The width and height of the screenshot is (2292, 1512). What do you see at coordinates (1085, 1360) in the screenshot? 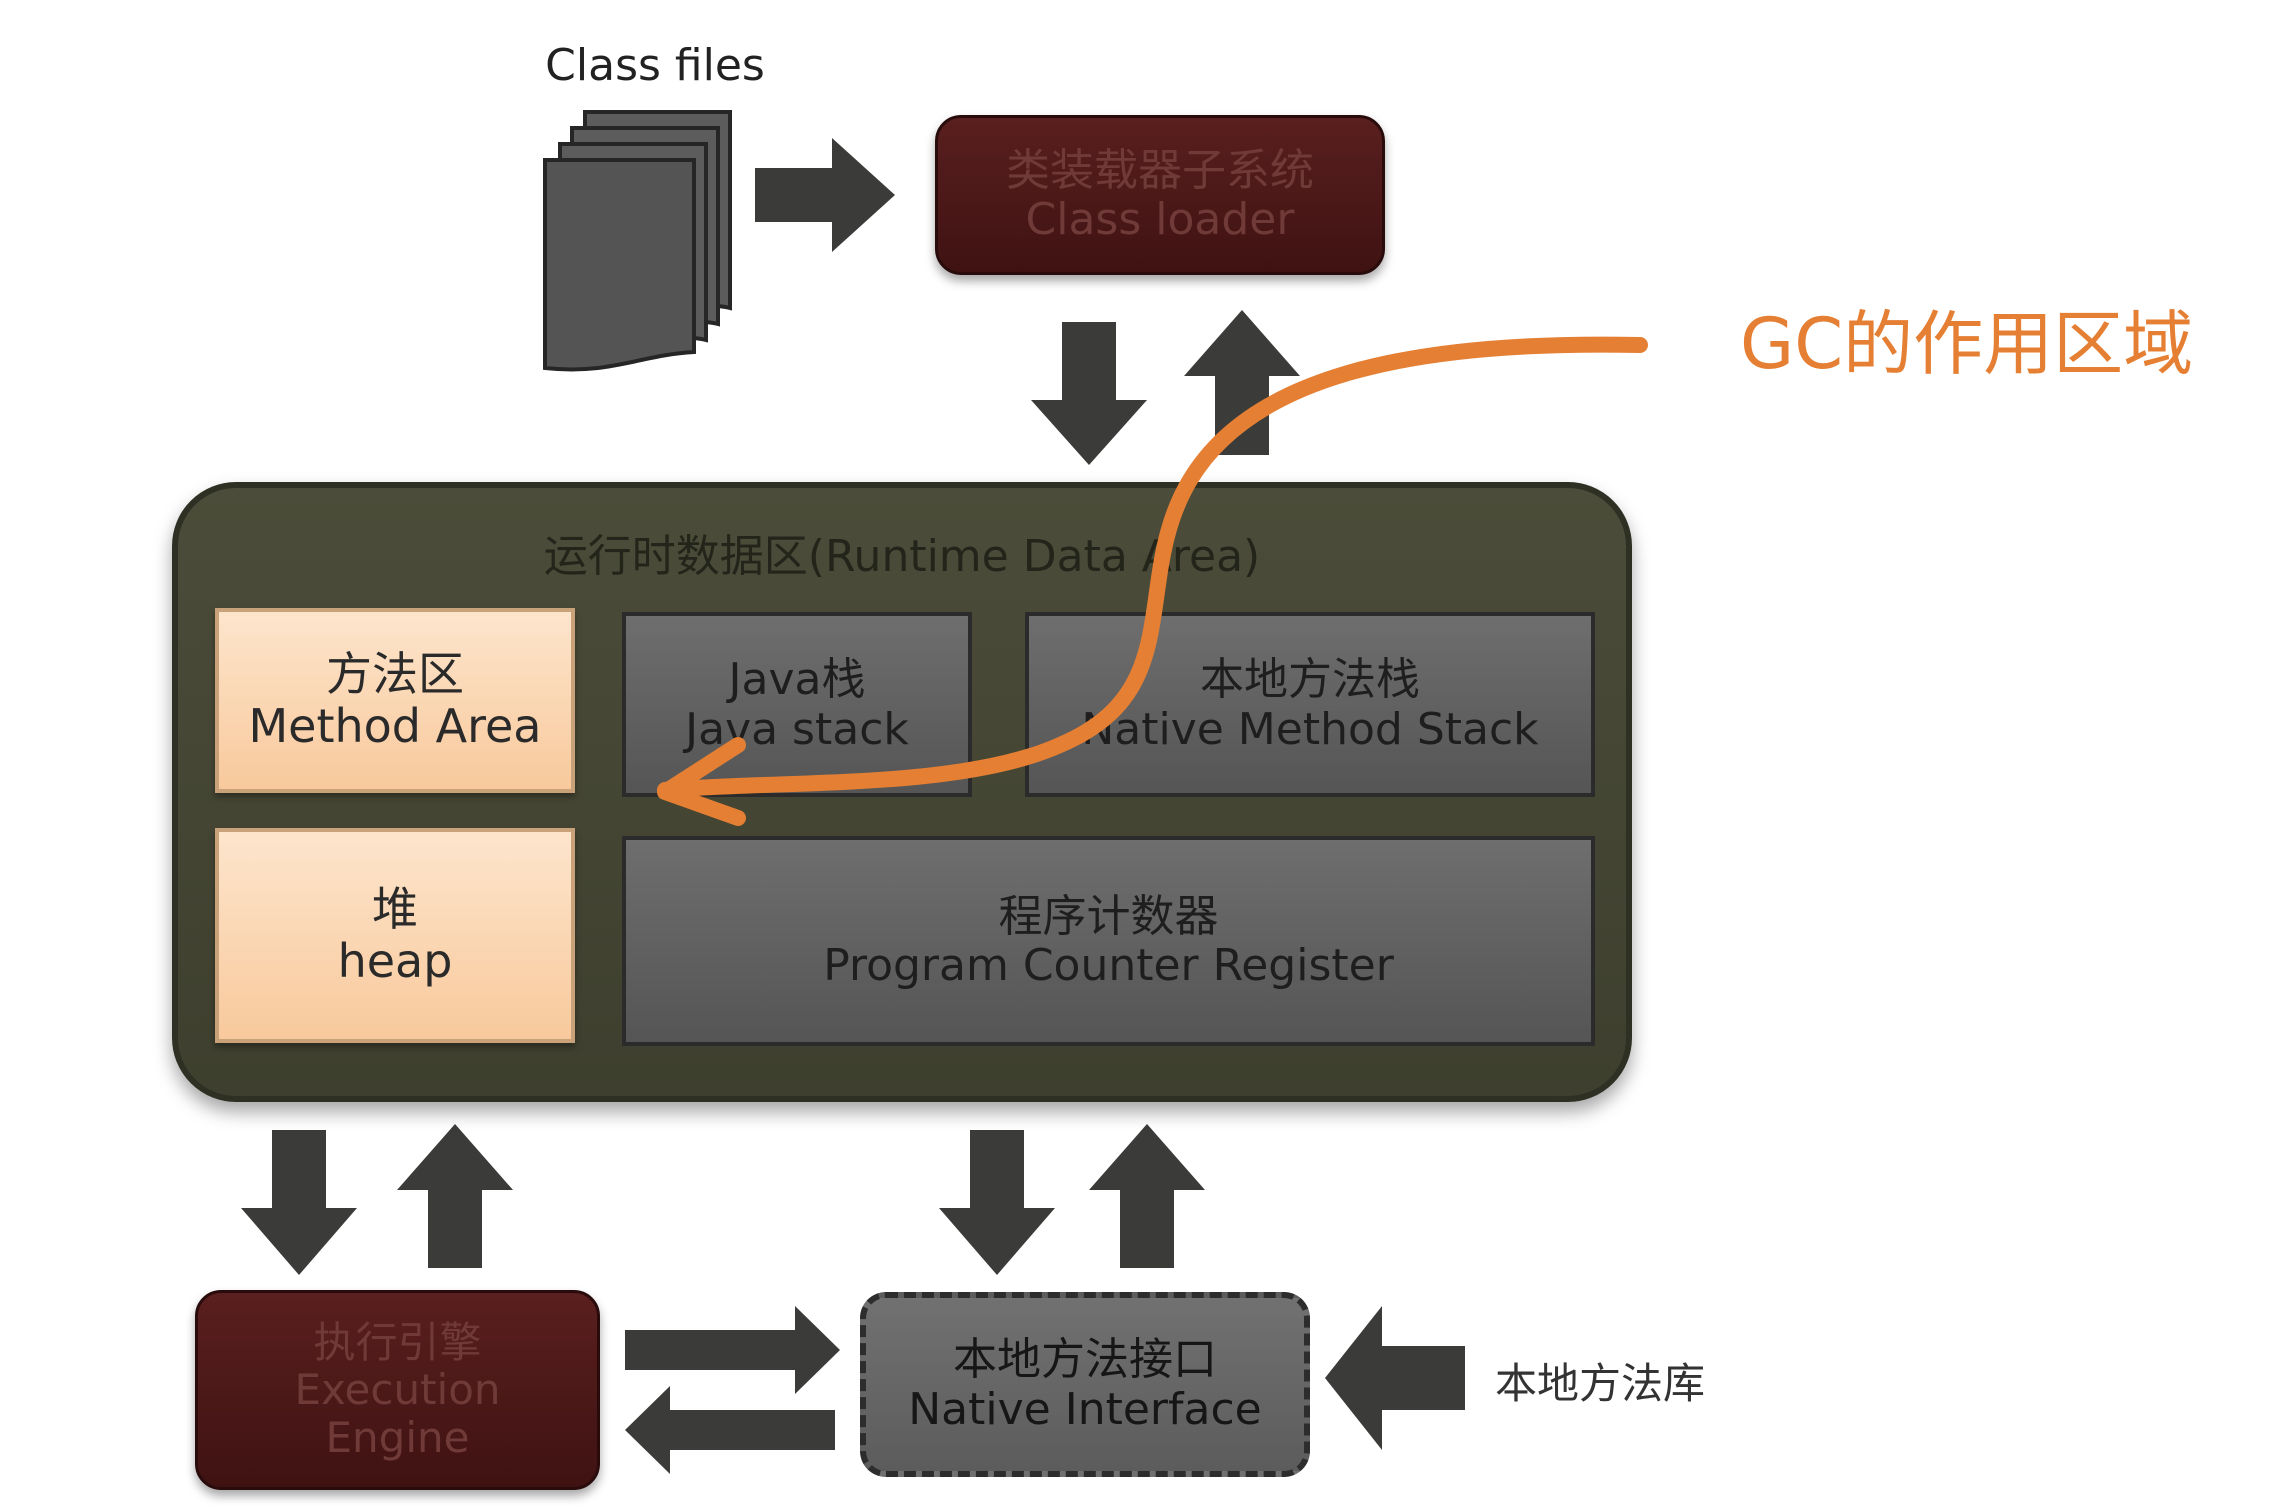
I see `native-interface-cn: 本地方法接口` at bounding box center [1085, 1360].